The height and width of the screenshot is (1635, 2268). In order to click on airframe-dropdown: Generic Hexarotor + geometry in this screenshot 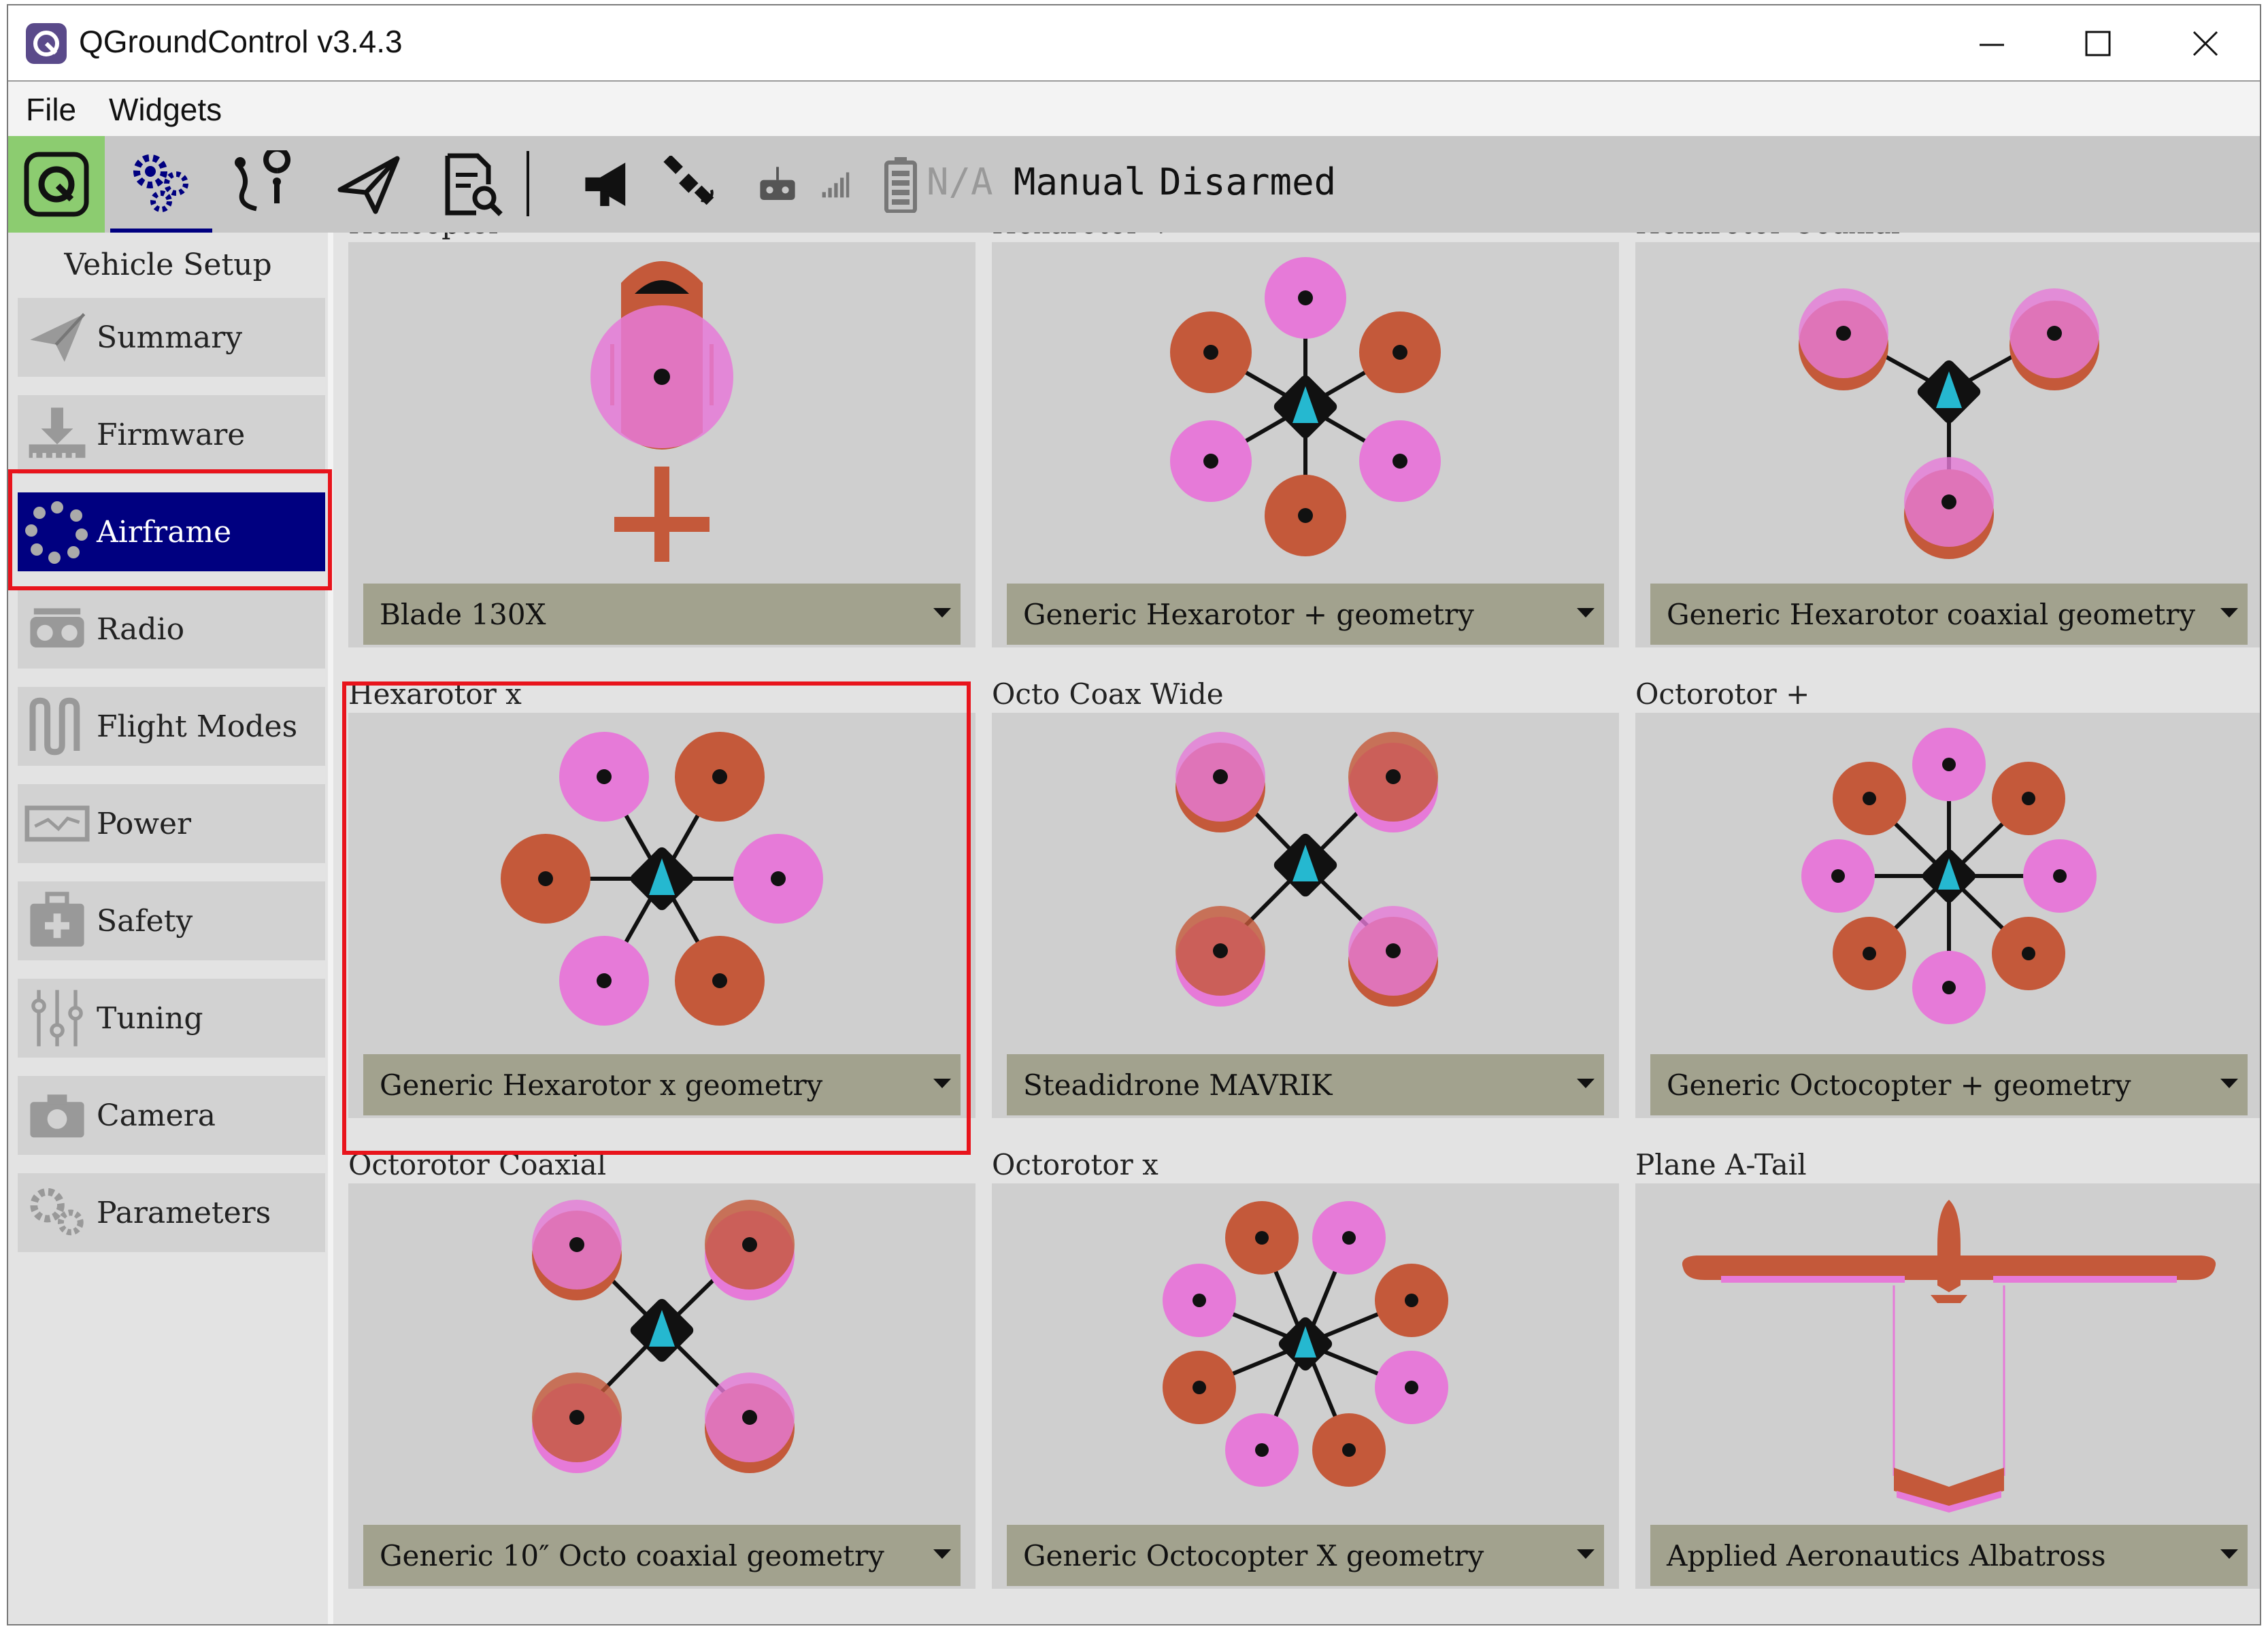, I will do `click(1306, 614)`.